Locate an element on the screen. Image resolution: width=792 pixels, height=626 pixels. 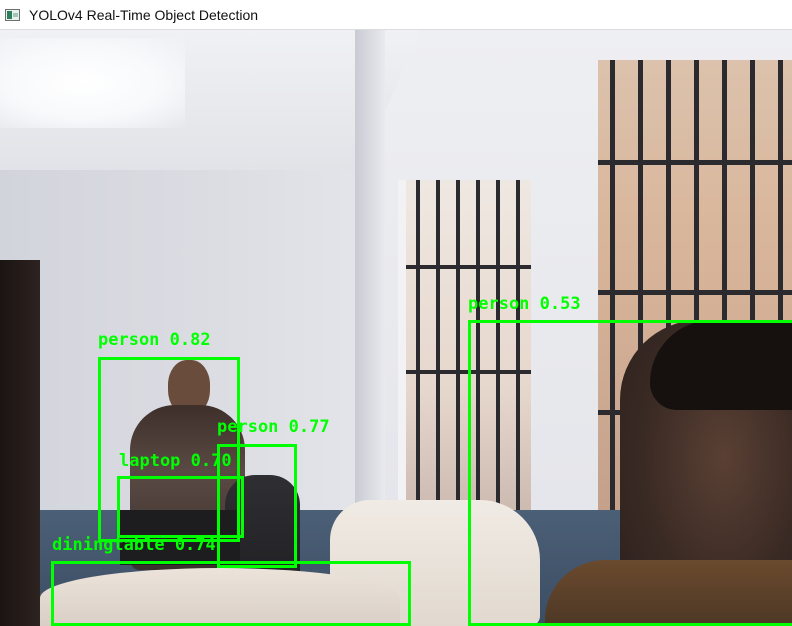
detection-label-laptop: laptop 0.70 is located at coordinates (175, 461).